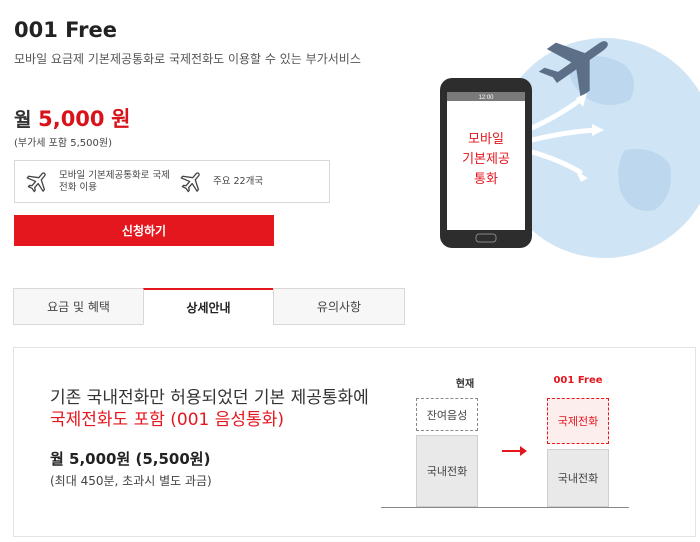 This screenshot has height=542, width=700. I want to click on phone-text-line: 모바일, so click(486, 139).